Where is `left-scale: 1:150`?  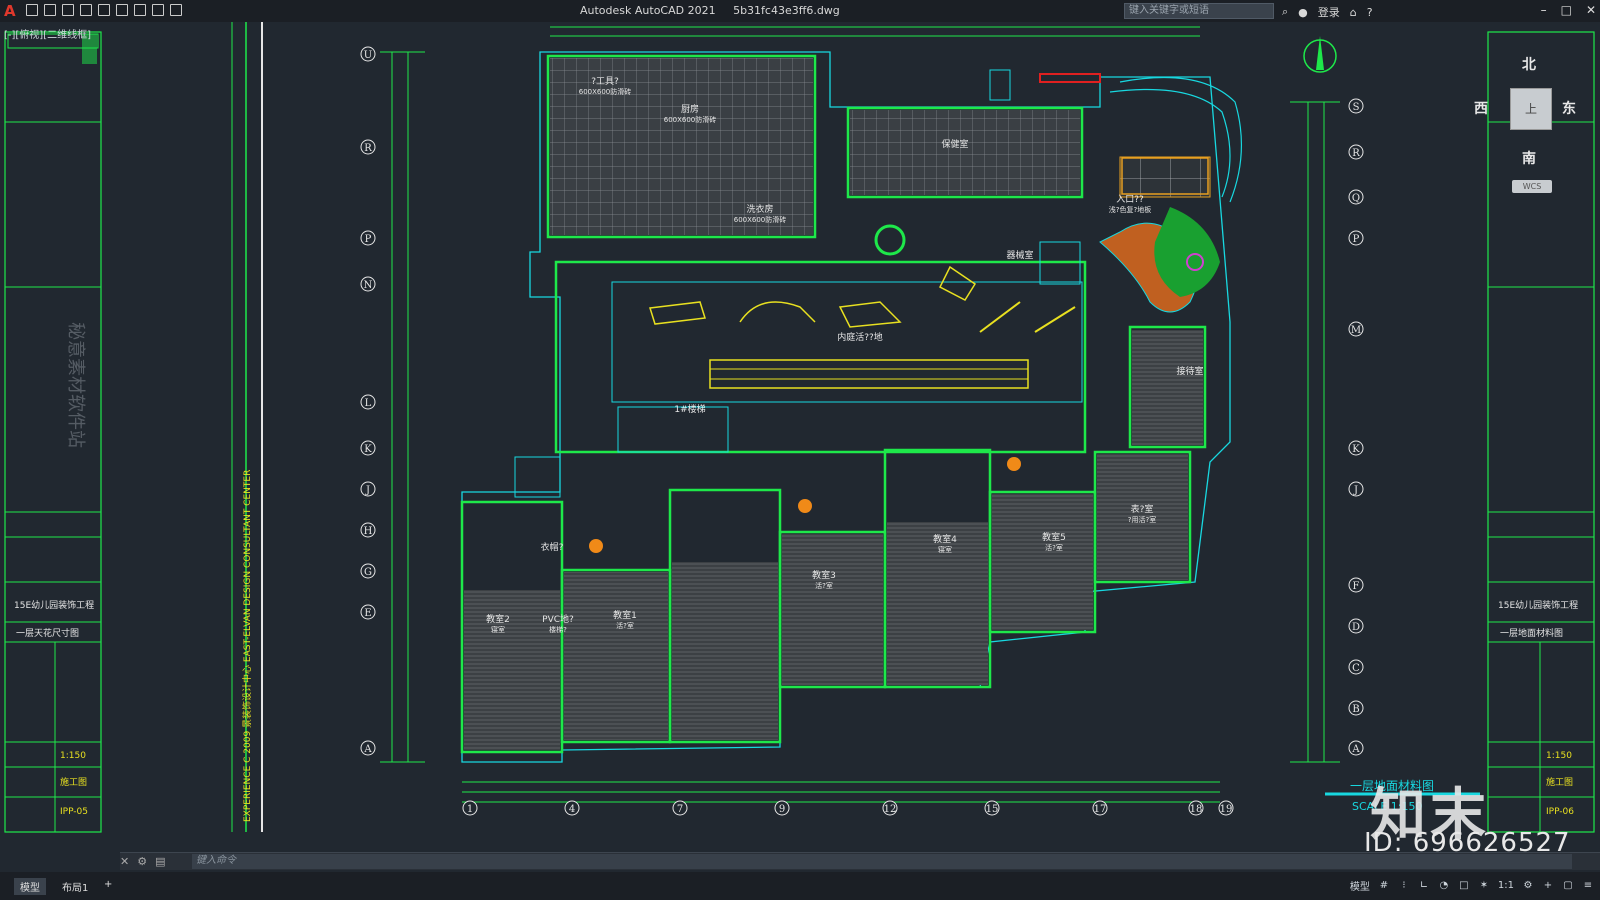 left-scale: 1:150 is located at coordinates (73, 756).